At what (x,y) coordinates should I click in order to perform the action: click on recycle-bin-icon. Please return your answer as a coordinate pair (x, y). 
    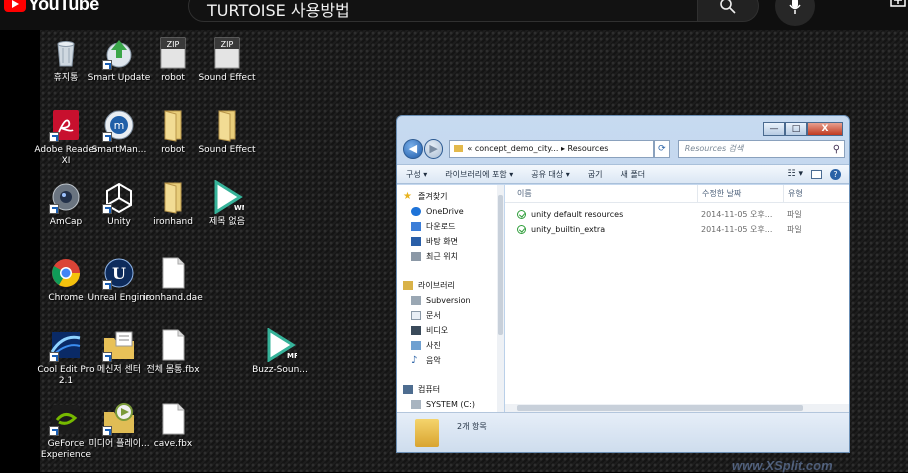
    Looking at the image, I should click on (66, 53).